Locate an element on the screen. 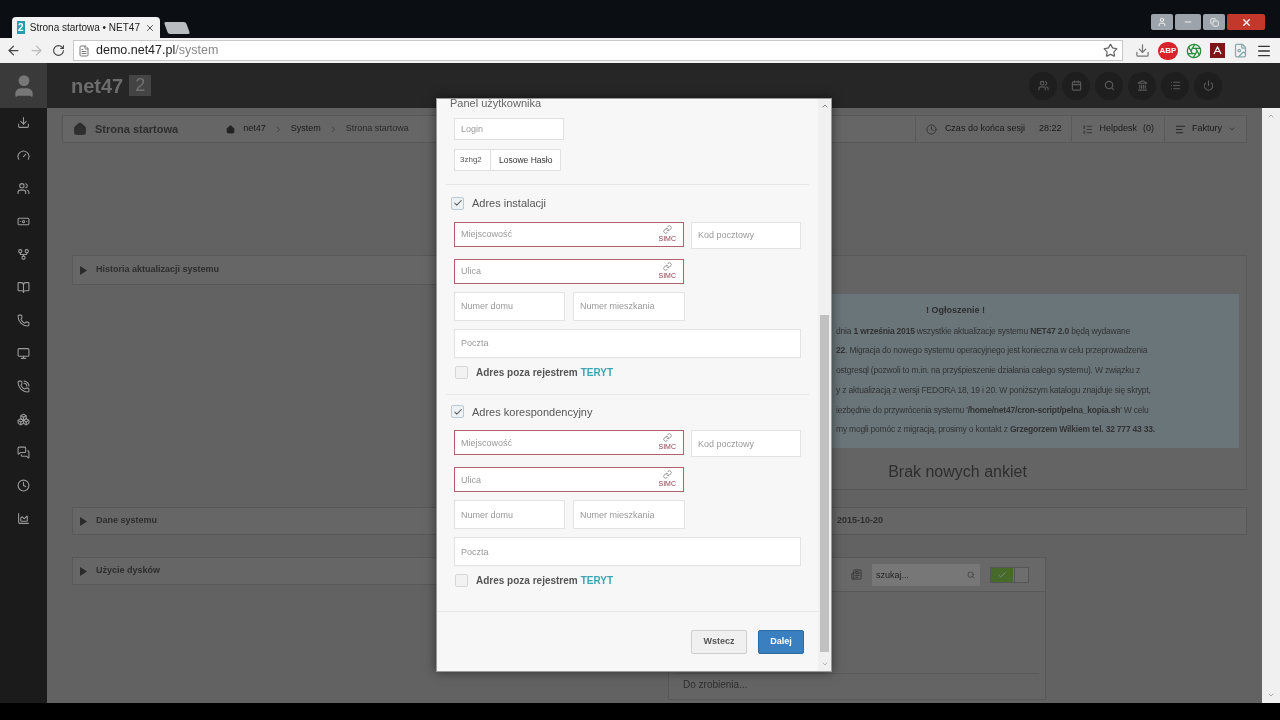 The height and width of the screenshot is (720, 1280). announcement-line: dnia 1 września 2015 wszystkie aktualizacje systemu NET47 2.0 będą wydawane is located at coordinates (984, 331).